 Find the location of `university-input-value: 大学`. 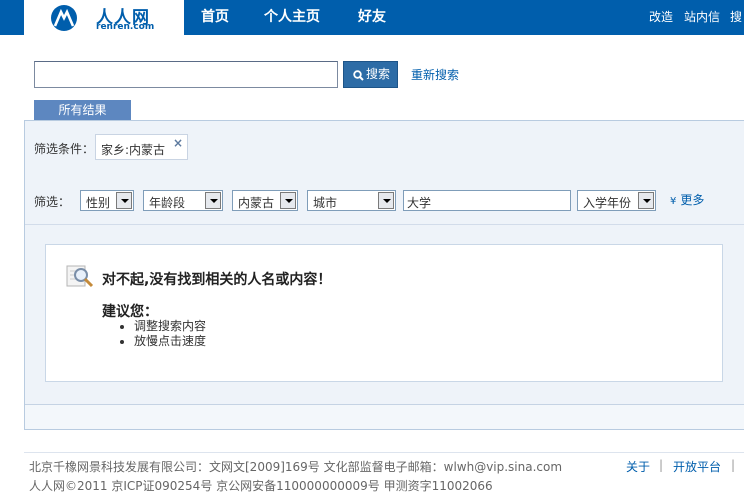

university-input-value: 大学 is located at coordinates (419, 203).